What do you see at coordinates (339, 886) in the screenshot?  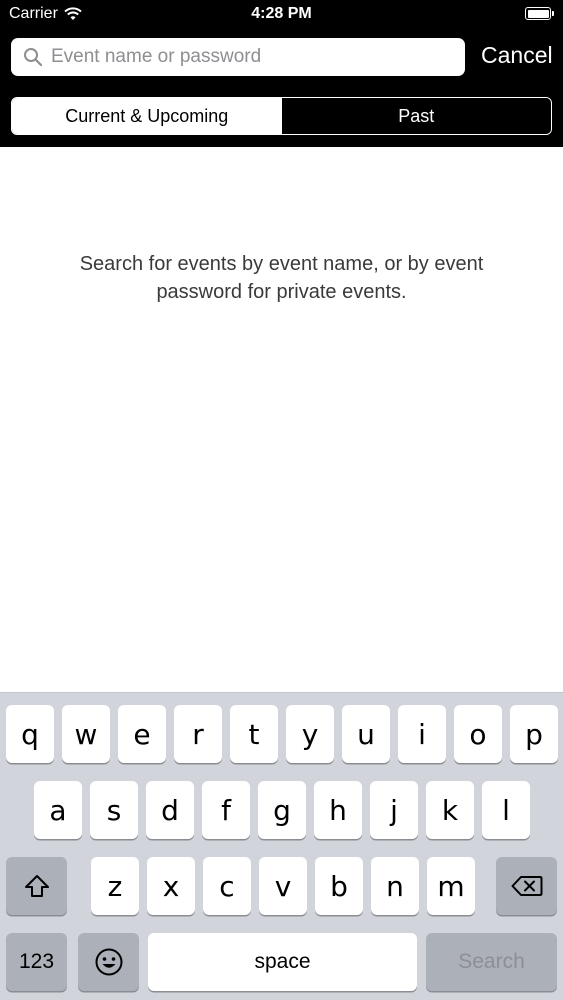 I see `key-b: b` at bounding box center [339, 886].